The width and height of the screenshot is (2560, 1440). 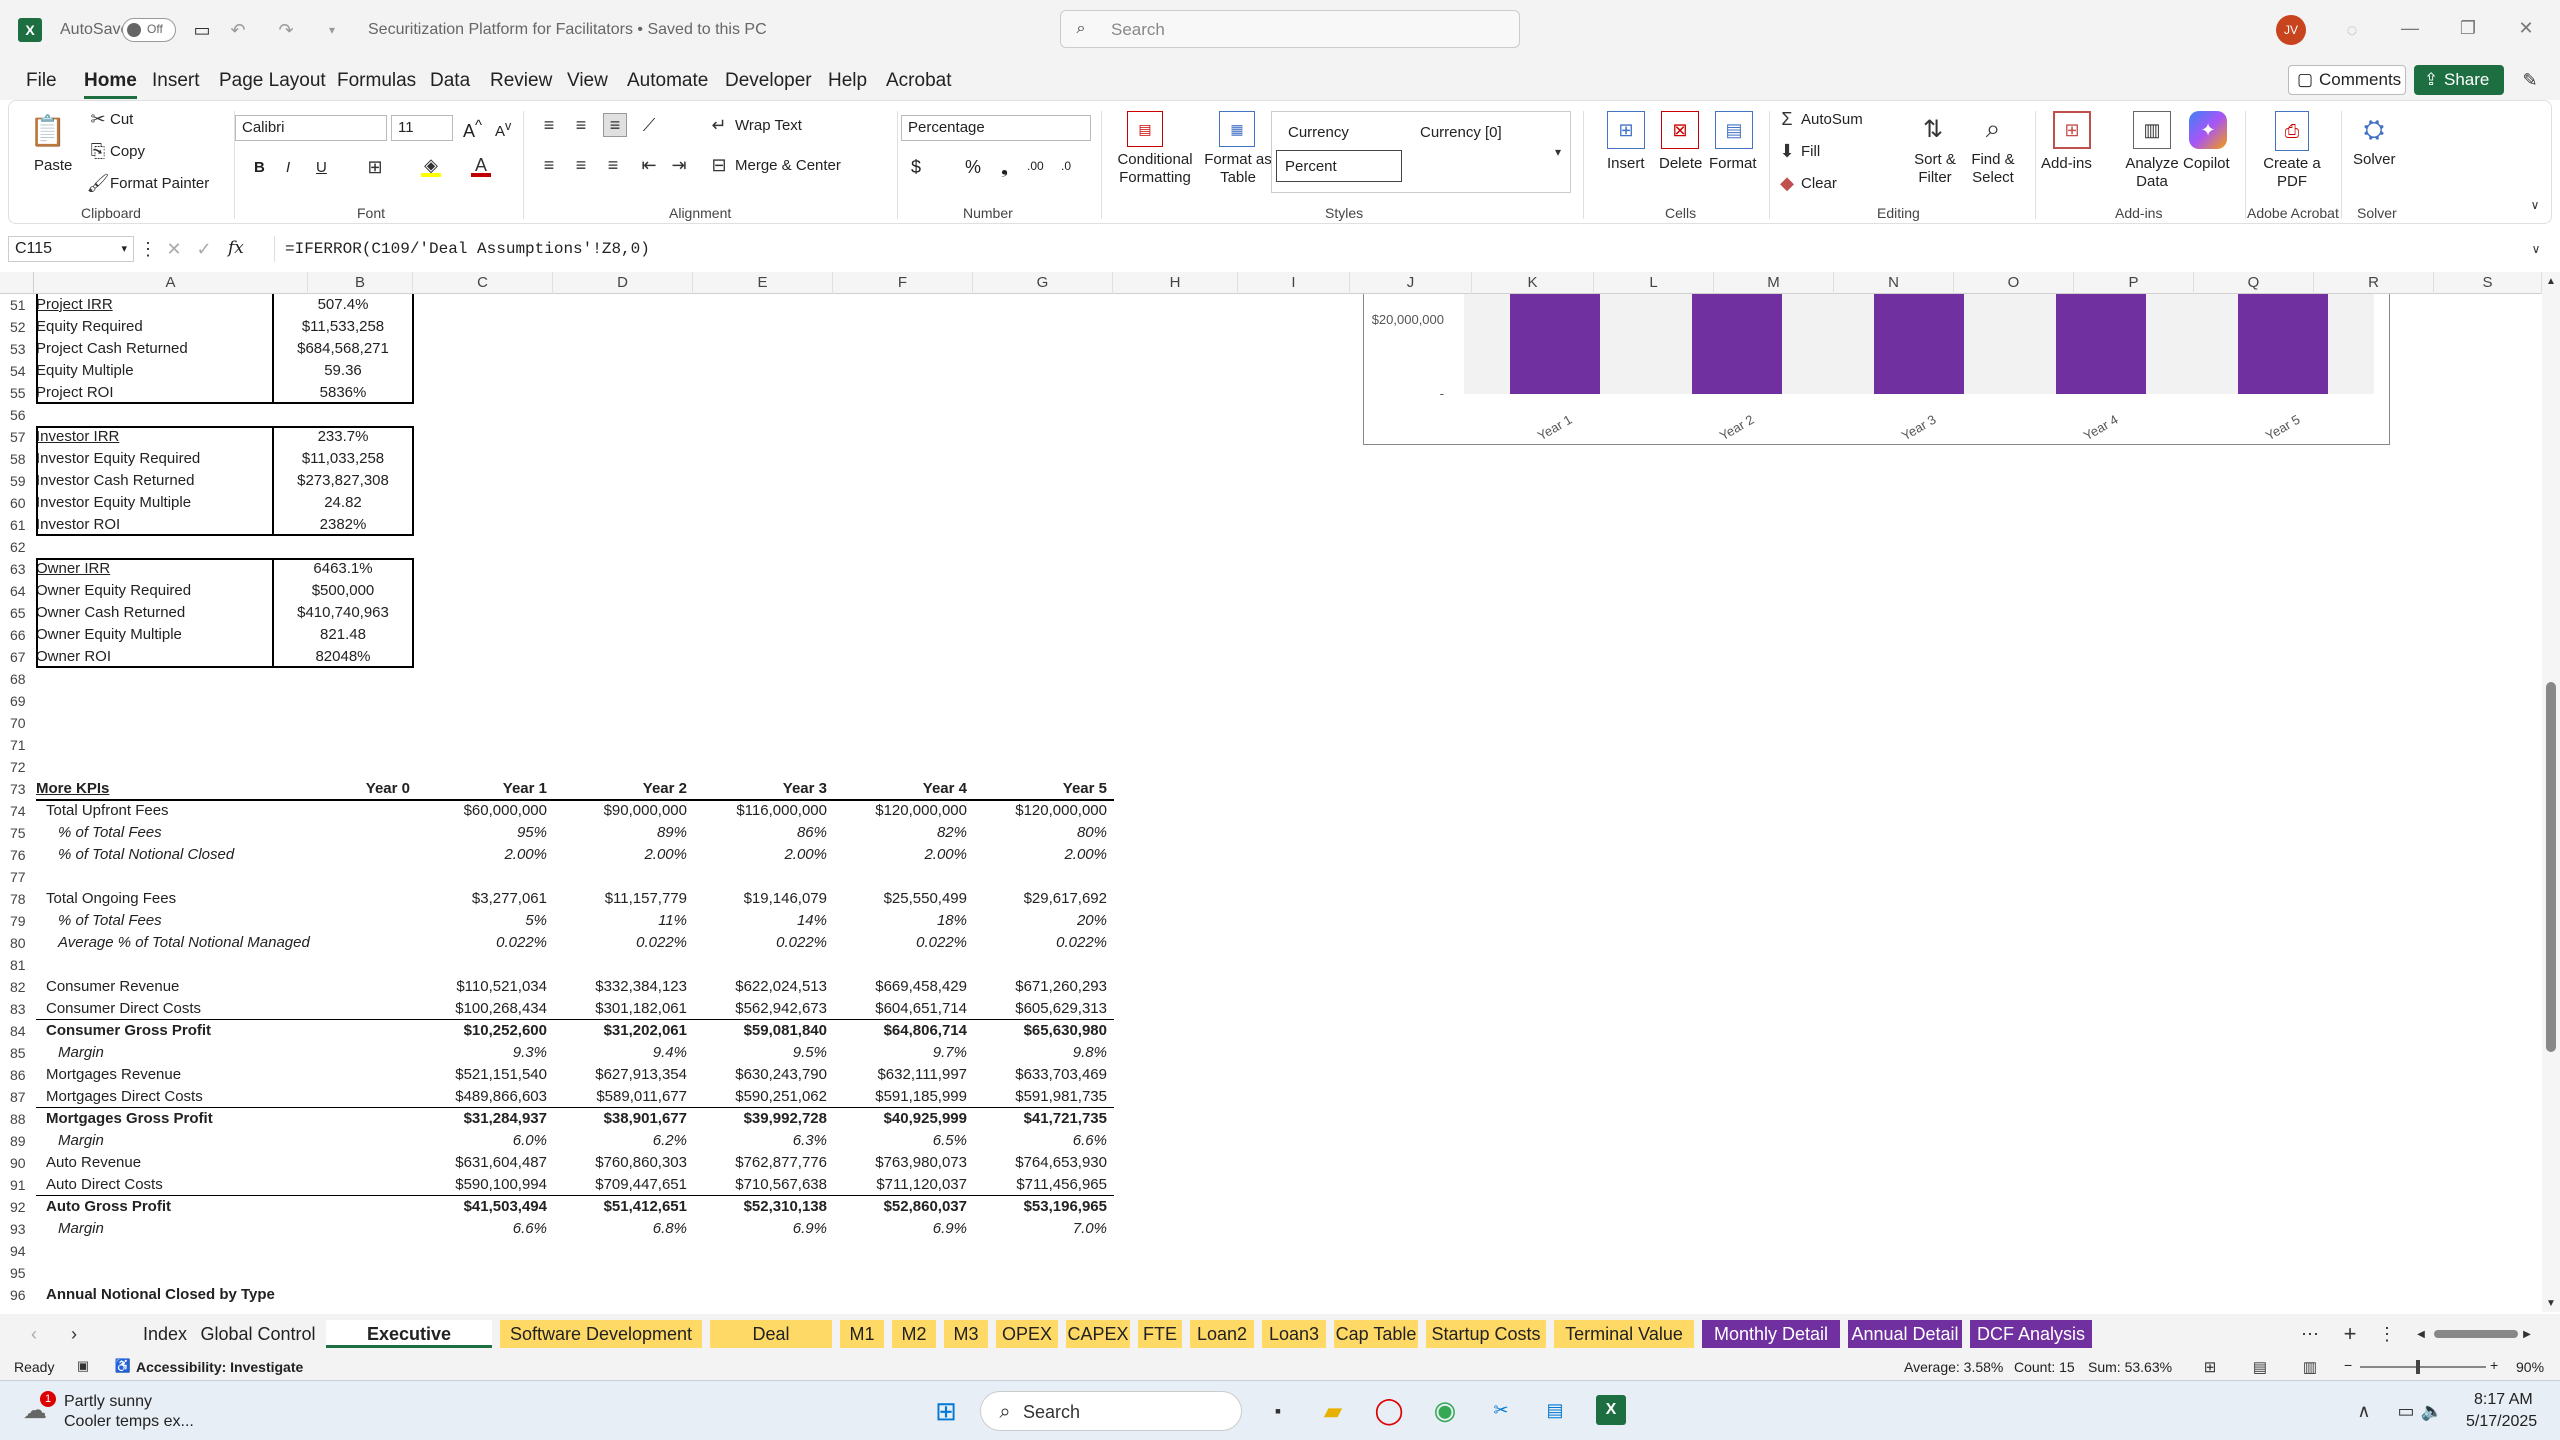 What do you see at coordinates (620, 1207) in the screenshot?
I see `value-cell: $51,412,651` at bounding box center [620, 1207].